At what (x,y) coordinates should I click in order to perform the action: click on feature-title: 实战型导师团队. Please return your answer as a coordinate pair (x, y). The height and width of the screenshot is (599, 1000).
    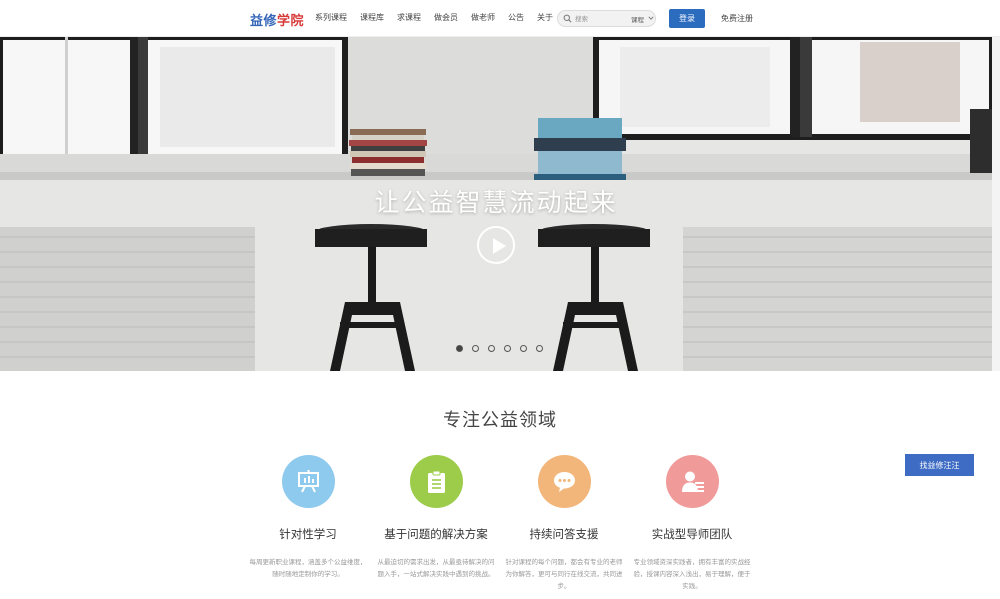
    Looking at the image, I should click on (692, 534).